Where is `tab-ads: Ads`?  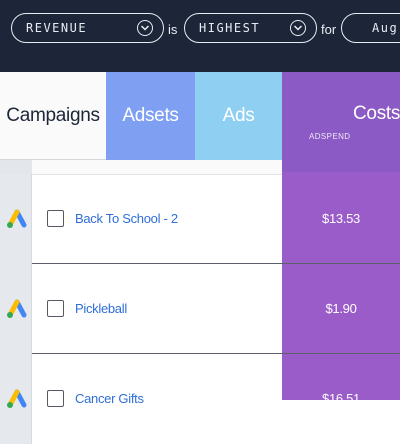
tab-ads: Ads is located at coordinates (238, 116).